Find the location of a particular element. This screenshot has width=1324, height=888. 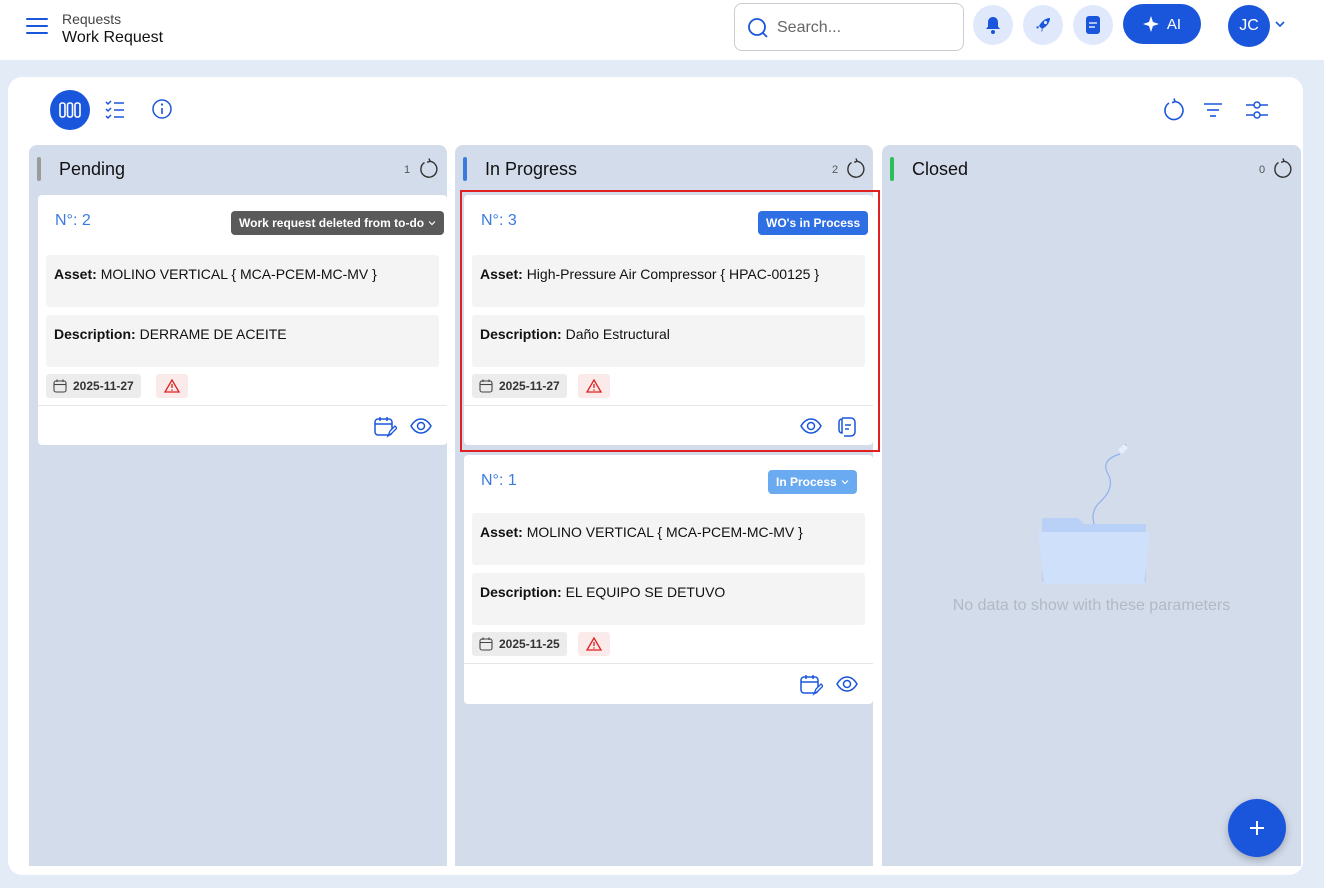

sparkle-icon is located at coordinates (1150, 24).